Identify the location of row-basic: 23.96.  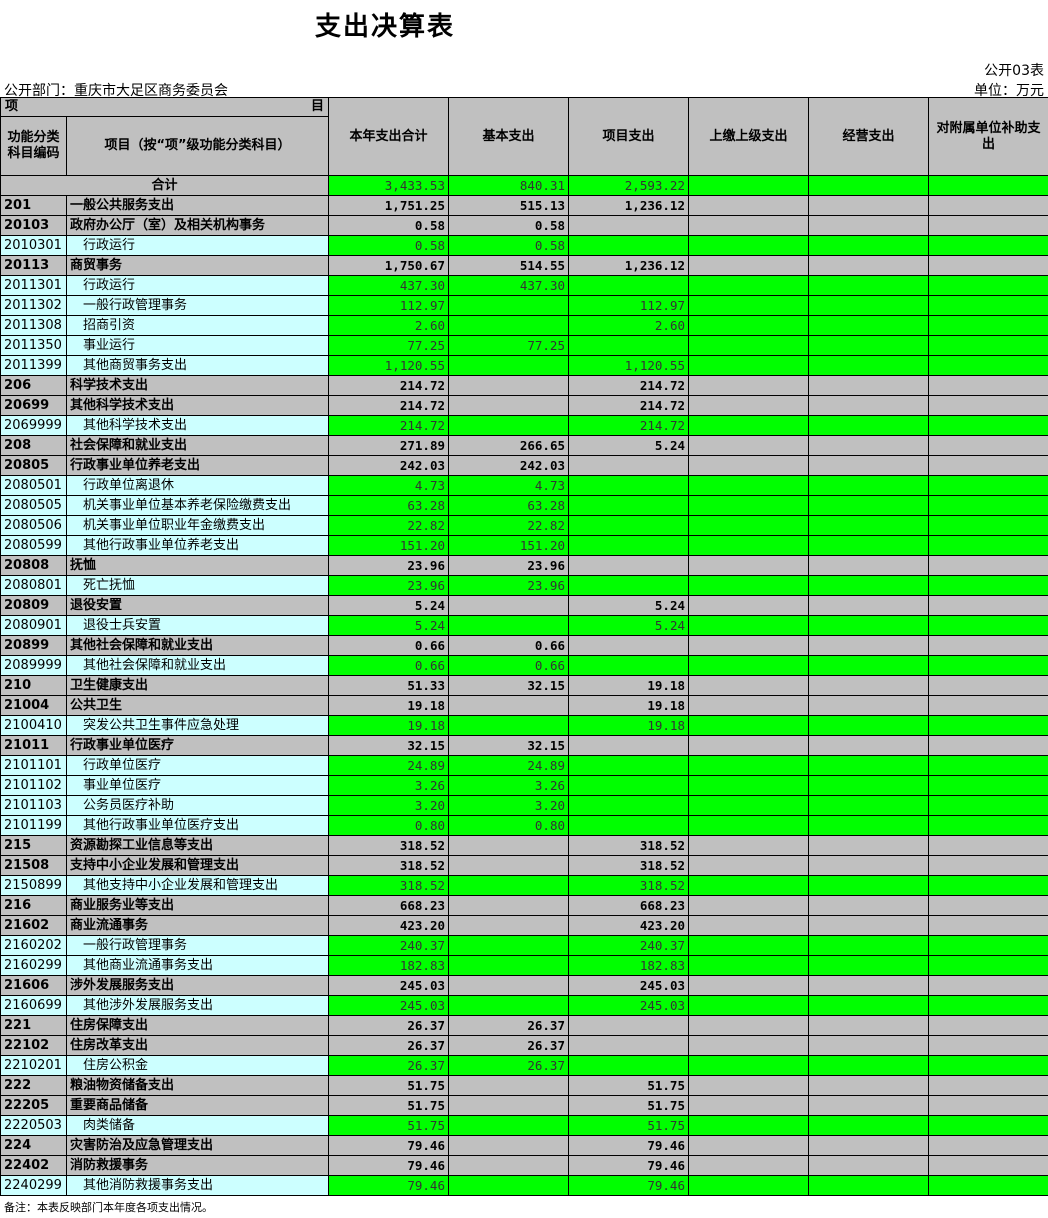
(508, 565).